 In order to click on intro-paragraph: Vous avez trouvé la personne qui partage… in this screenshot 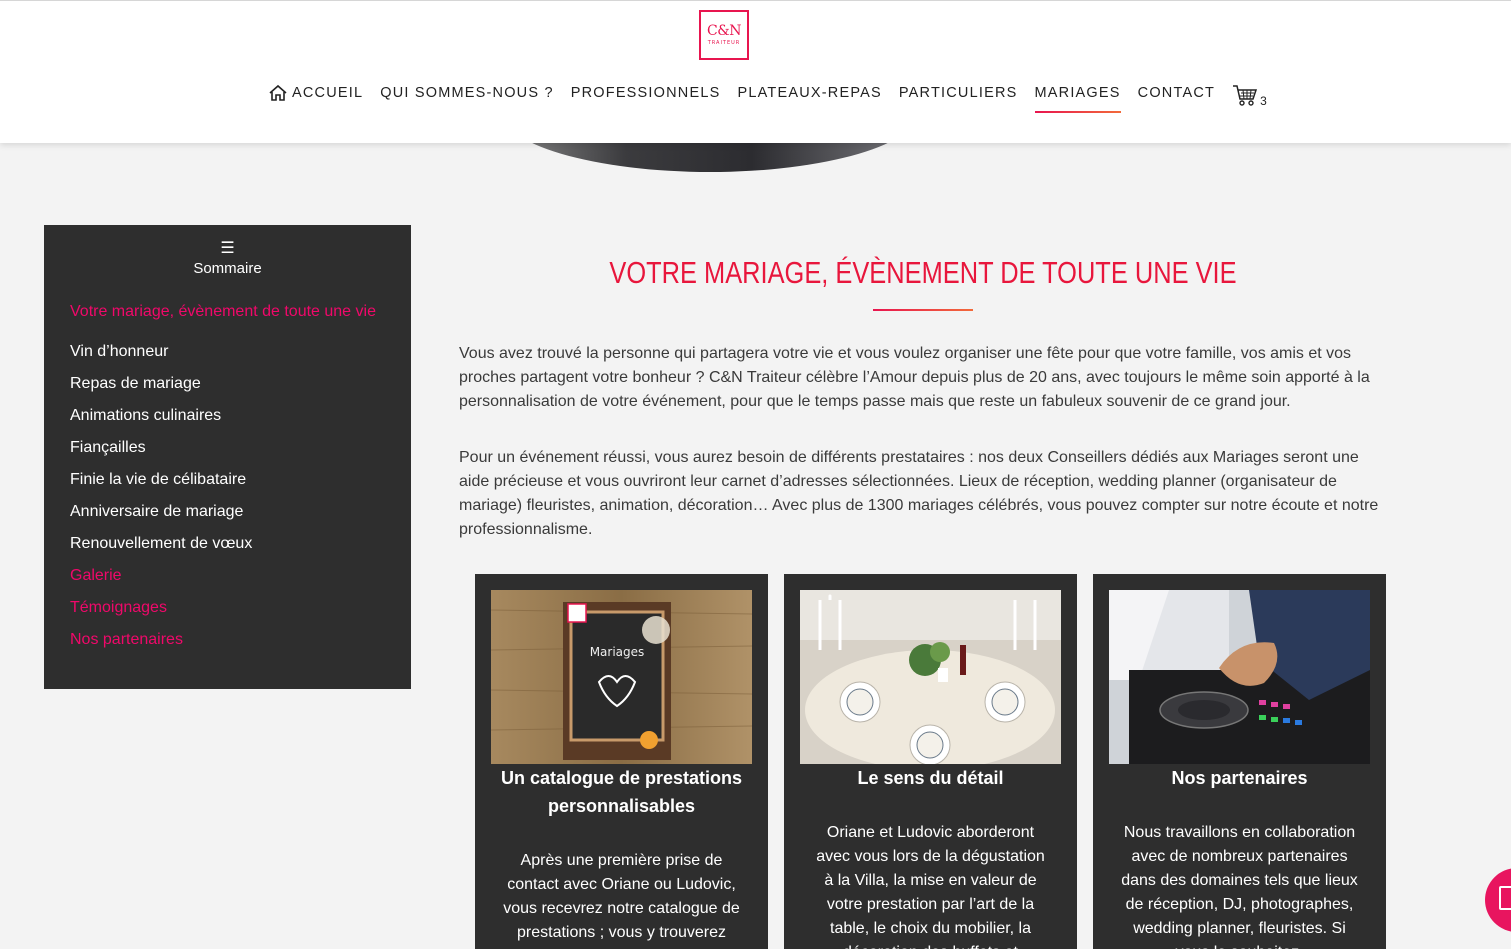, I will do `click(914, 377)`.